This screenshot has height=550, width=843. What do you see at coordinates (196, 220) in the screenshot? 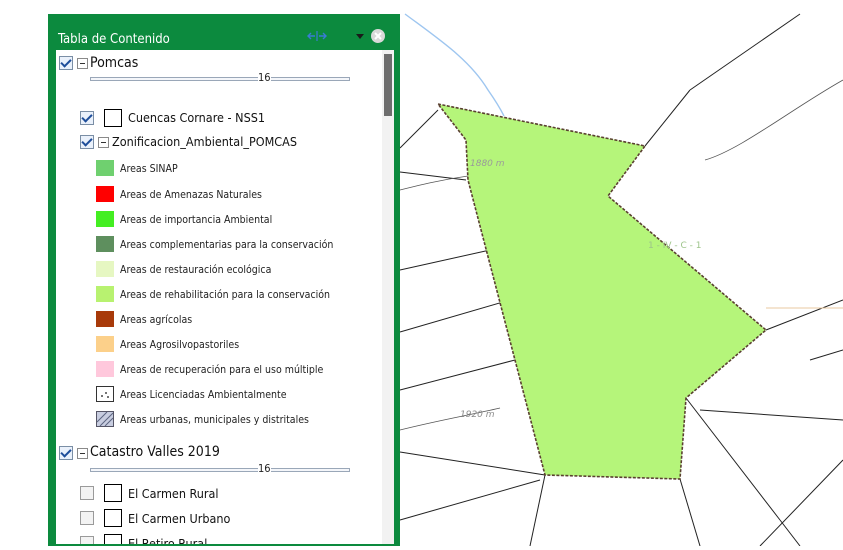
I see `legend-importancia-ambiental: Areas de importancia Ambiental` at bounding box center [196, 220].